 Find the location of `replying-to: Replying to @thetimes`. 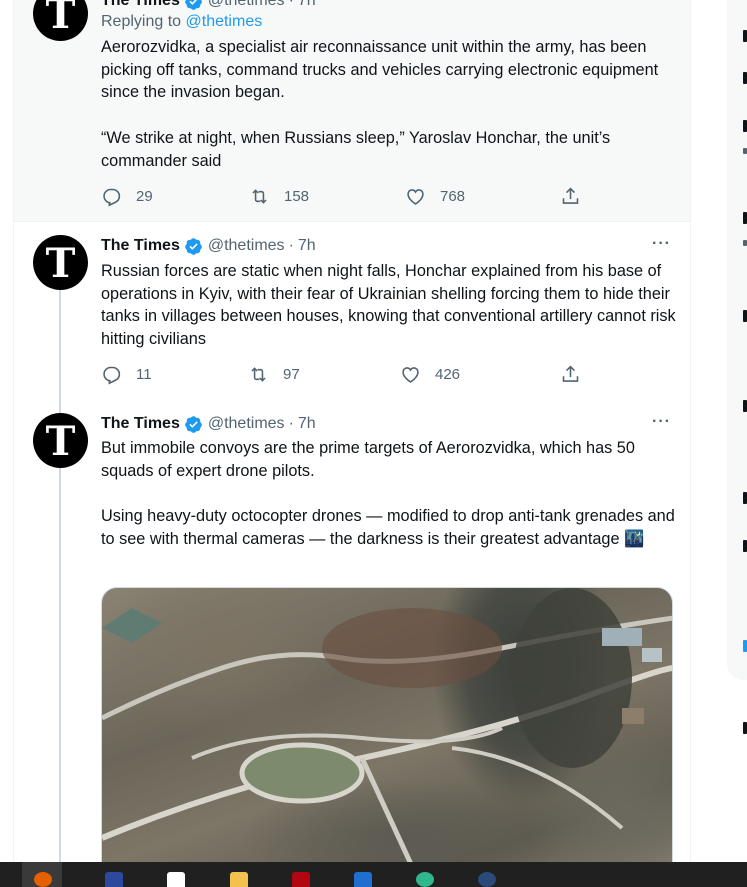

replying-to: Replying to @thetimes is located at coordinates (181, 22).